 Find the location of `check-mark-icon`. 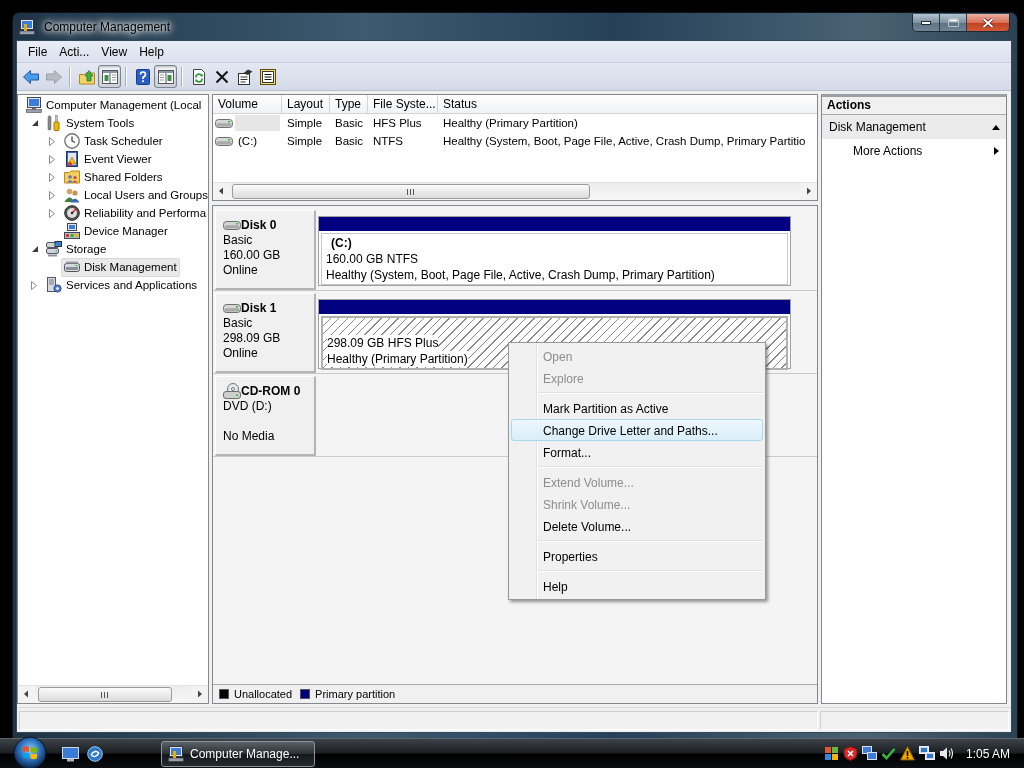

check-mark-icon is located at coordinates (888, 753).